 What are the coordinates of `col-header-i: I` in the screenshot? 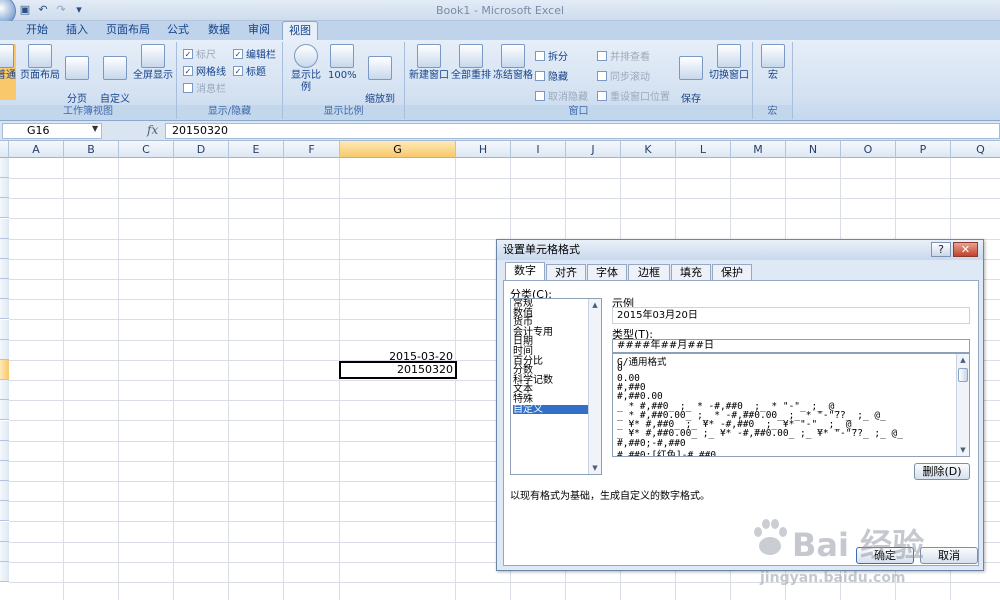 It's located at (538, 149).